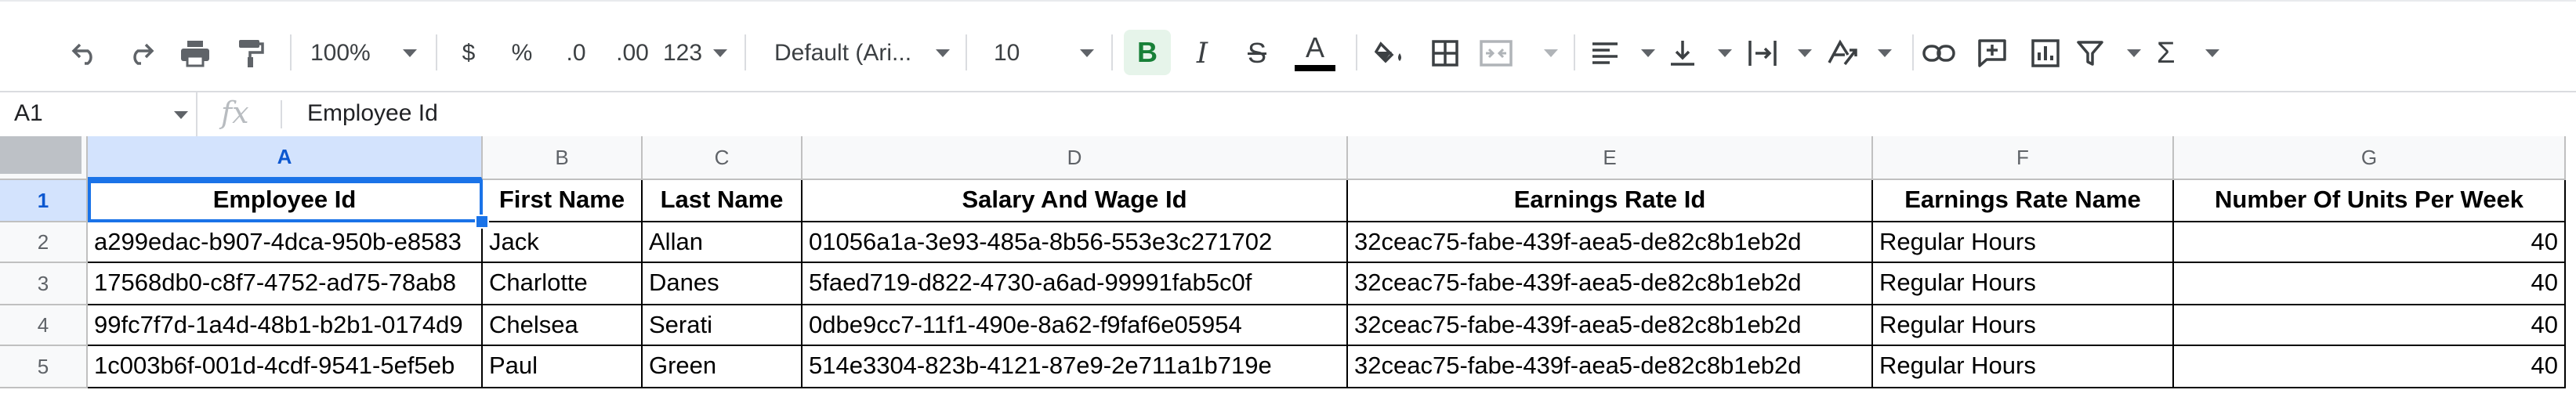 This screenshot has width=2576, height=397. Describe the element at coordinates (1445, 53) in the screenshot. I see `borders-button` at that location.